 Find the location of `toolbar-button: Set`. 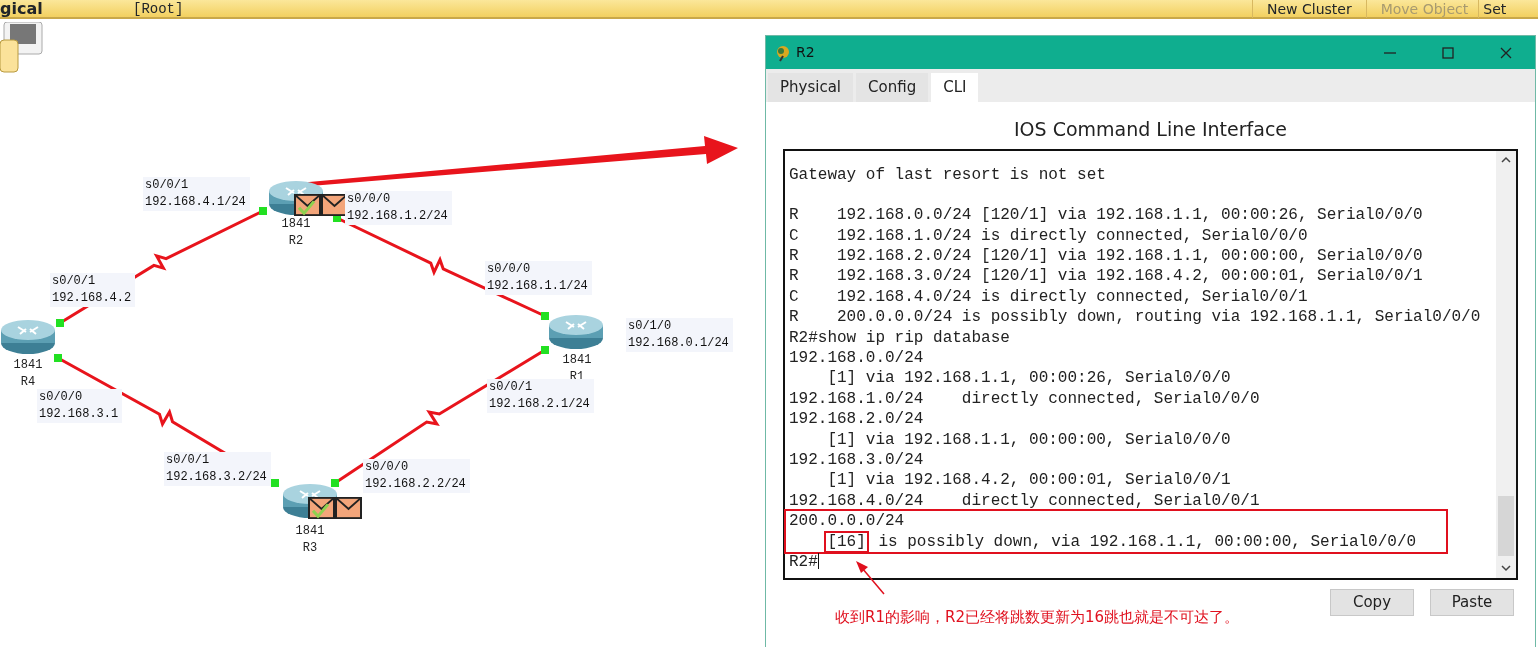

toolbar-button: Set is located at coordinates (1494, 9).